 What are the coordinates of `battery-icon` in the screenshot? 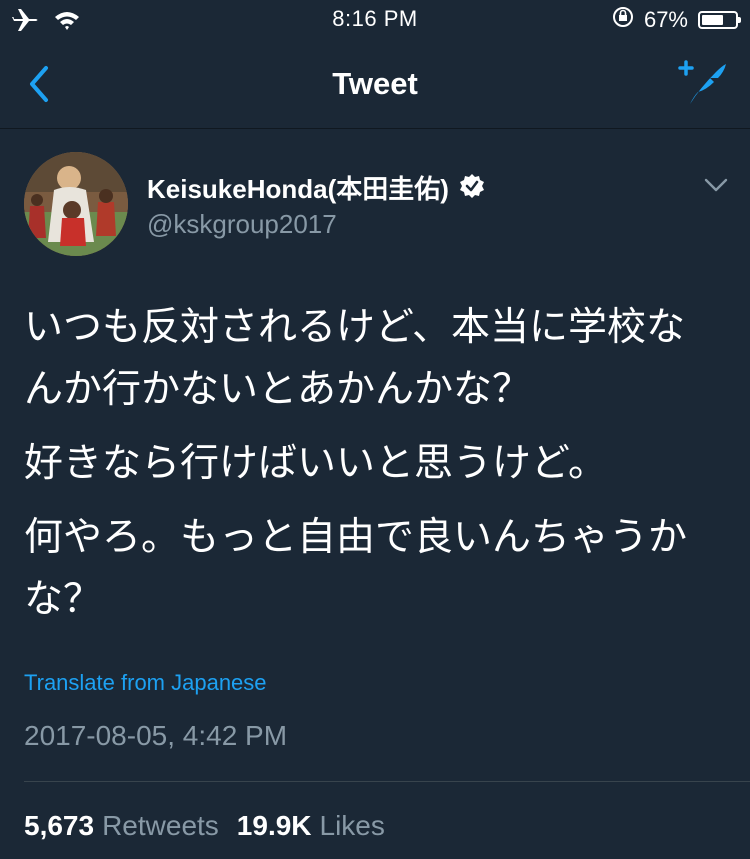 It's located at (719, 20).